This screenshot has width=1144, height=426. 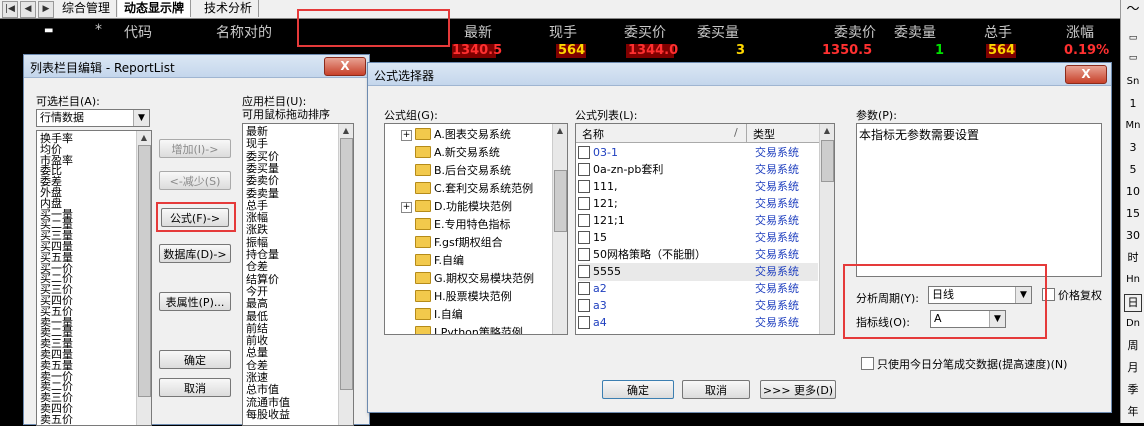 What do you see at coordinates (262, 254) in the screenshot?
I see `list-item: 持仓量` at bounding box center [262, 254].